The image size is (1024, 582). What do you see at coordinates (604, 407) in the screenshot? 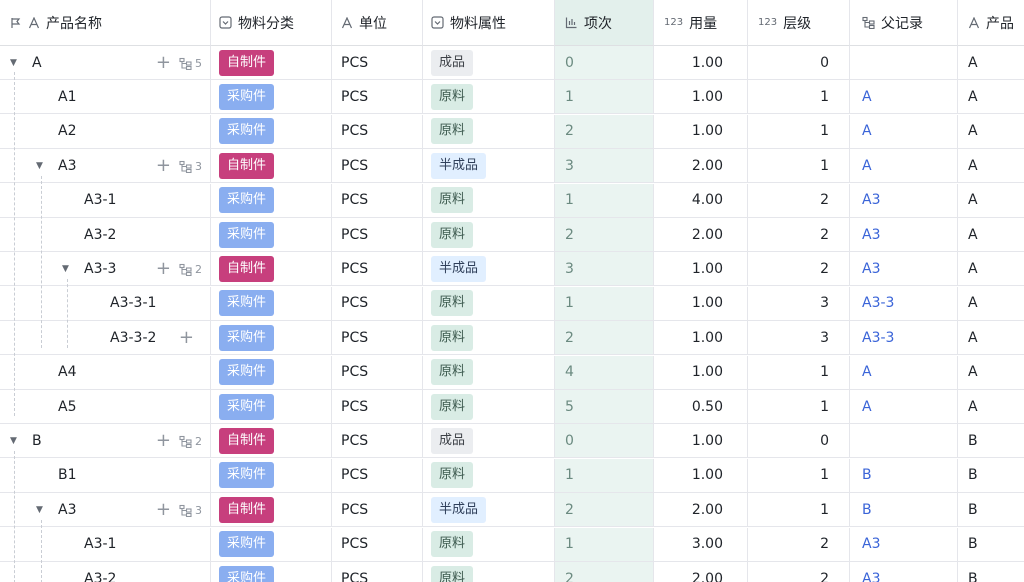
I see `cell-seq: 5` at bounding box center [604, 407].